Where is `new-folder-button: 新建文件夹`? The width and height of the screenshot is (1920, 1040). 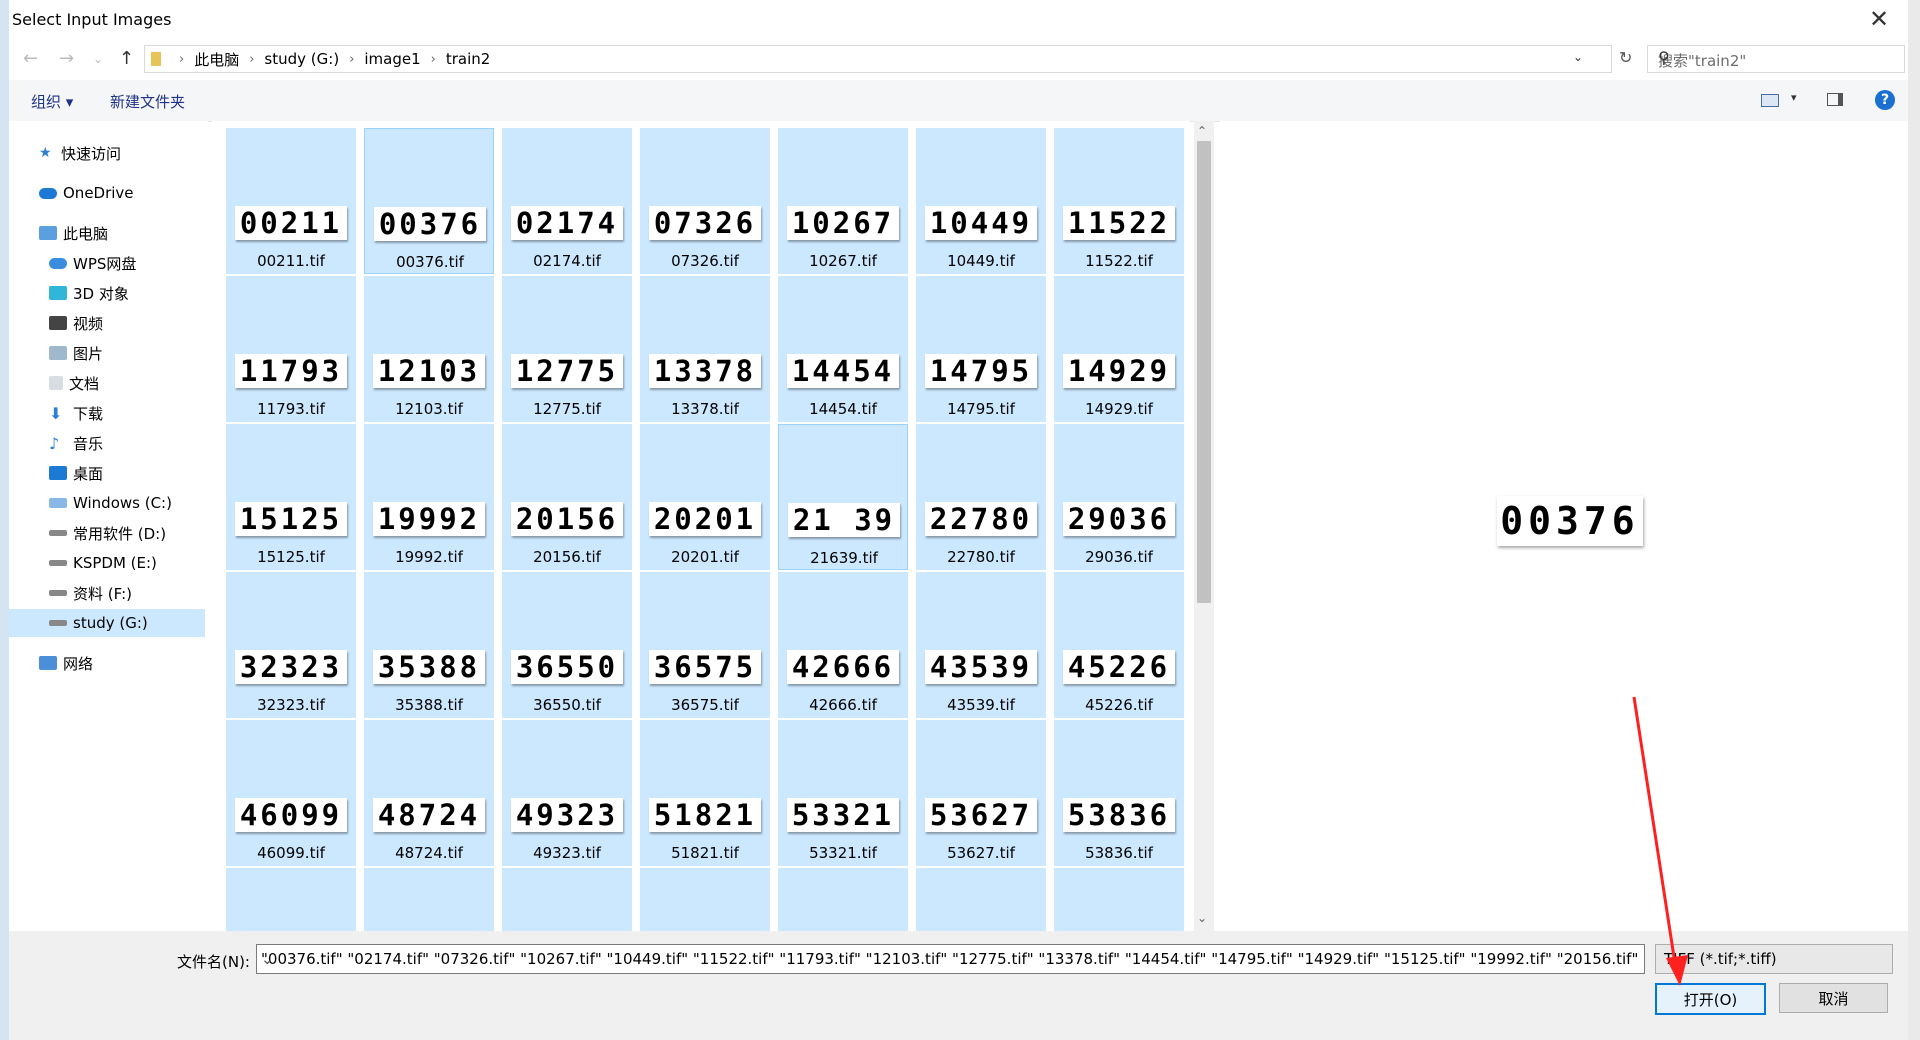 new-folder-button: 新建文件夹 is located at coordinates (147, 101).